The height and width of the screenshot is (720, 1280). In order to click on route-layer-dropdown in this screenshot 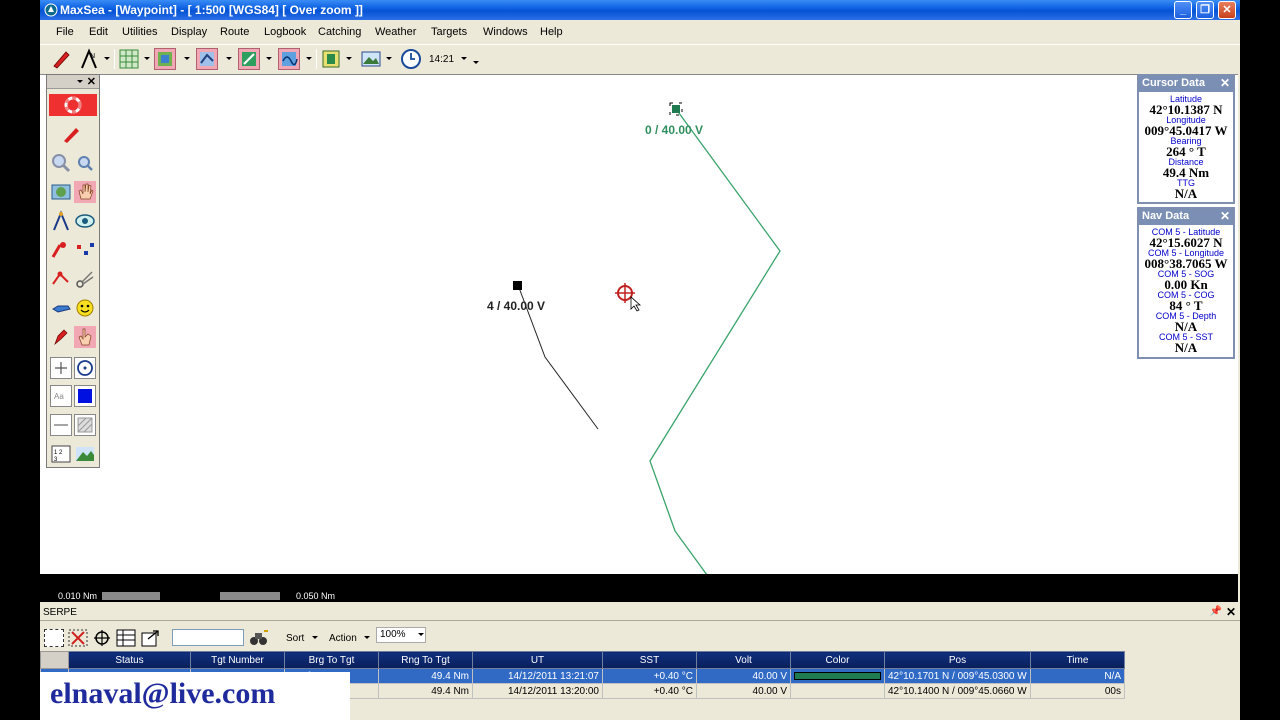, I will do `click(269, 58)`.